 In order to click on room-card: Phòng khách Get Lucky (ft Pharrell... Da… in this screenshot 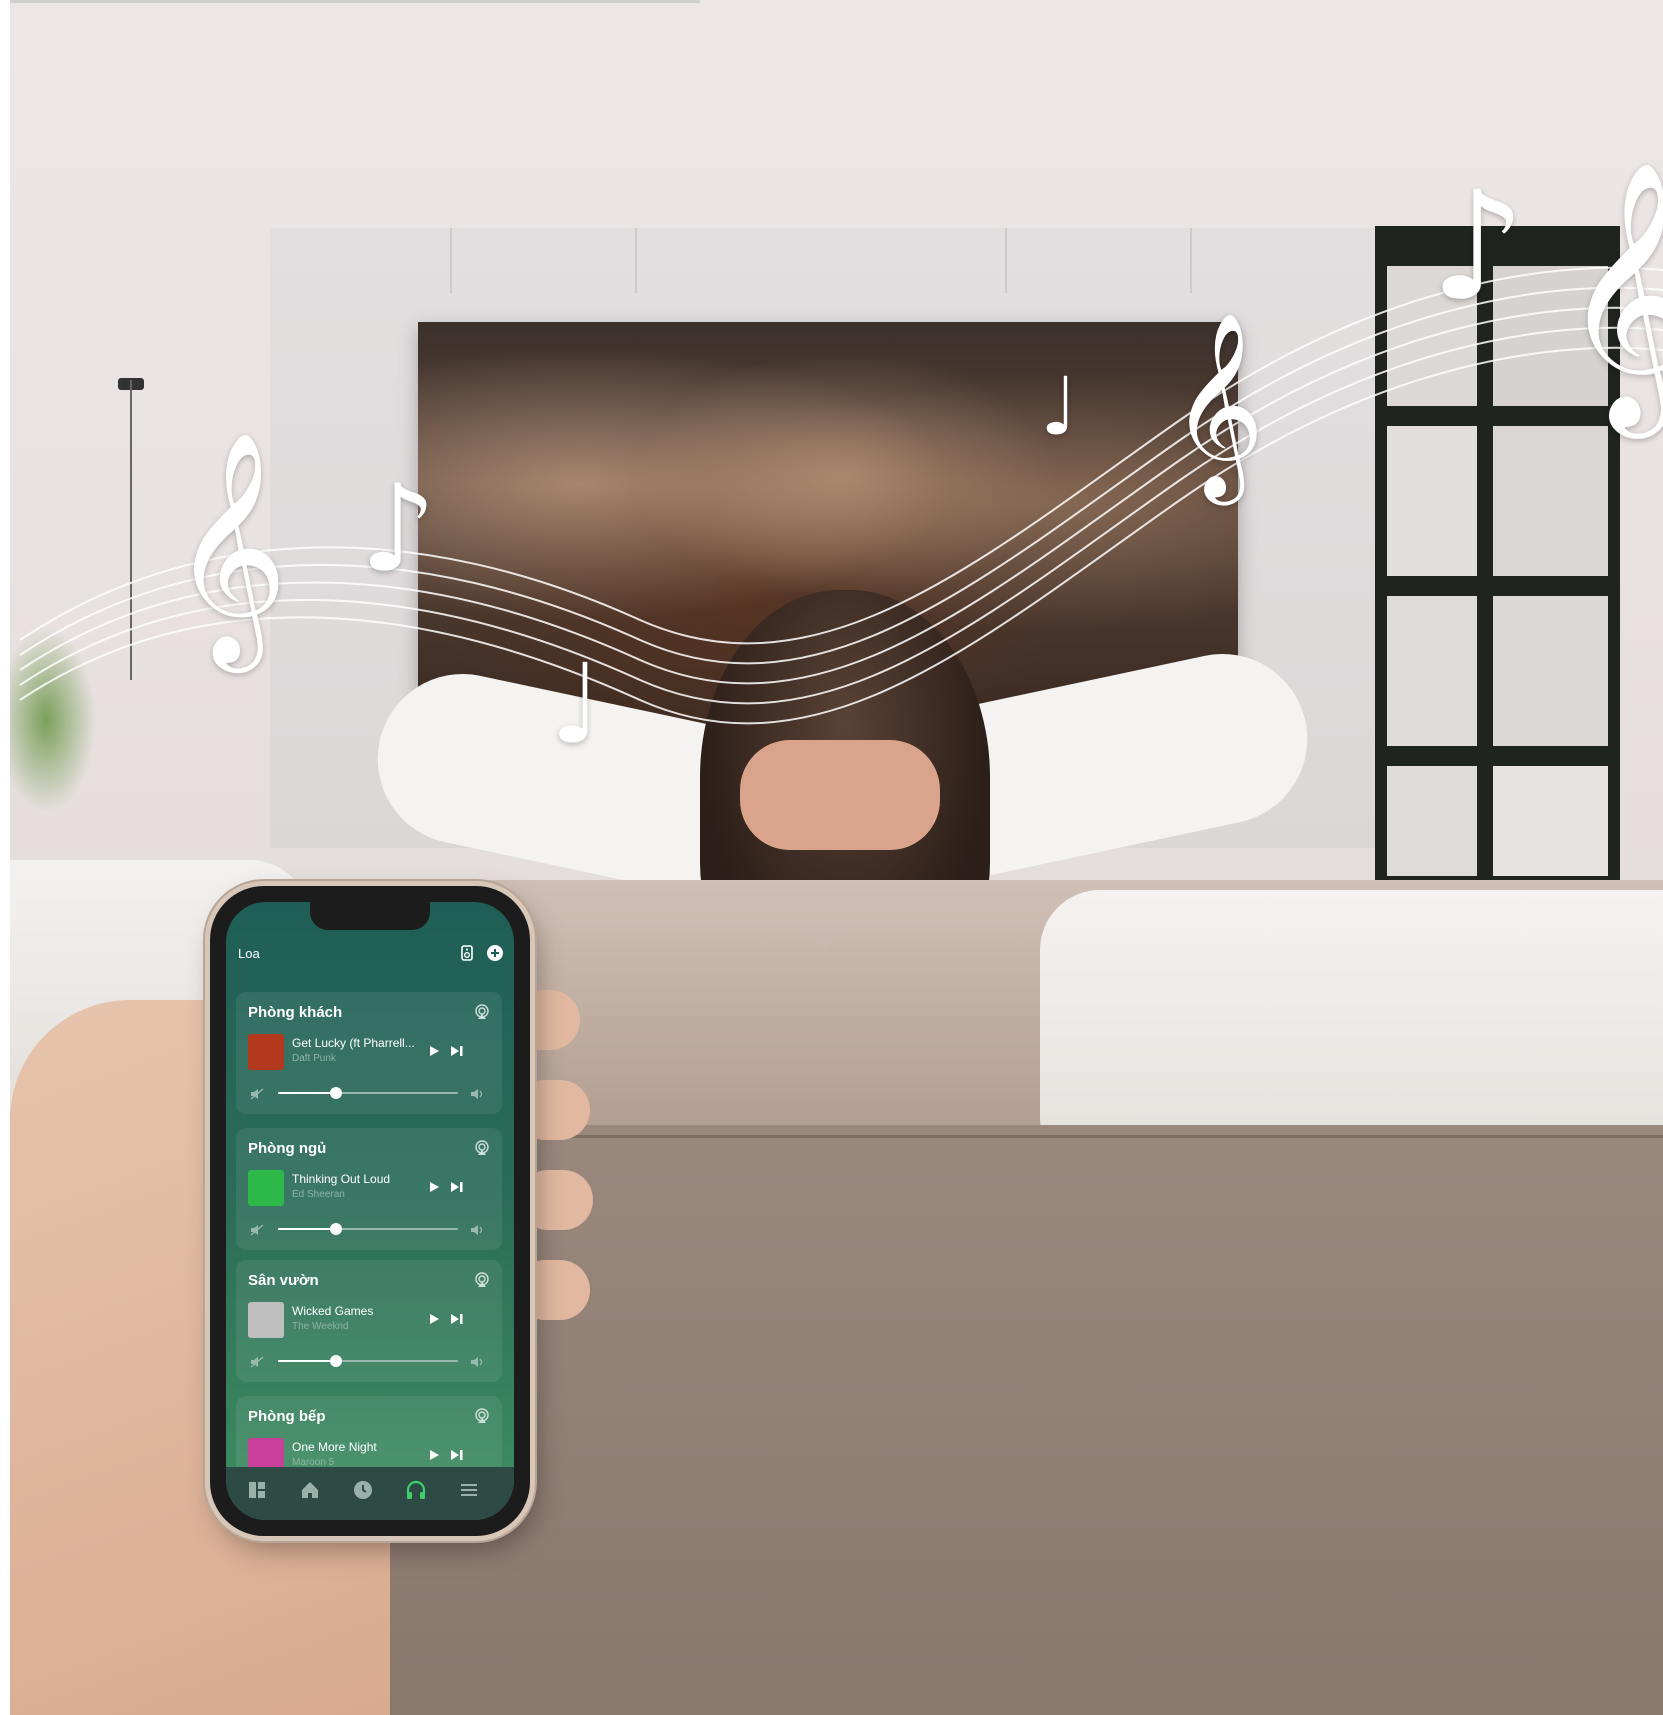, I will do `click(369, 1053)`.